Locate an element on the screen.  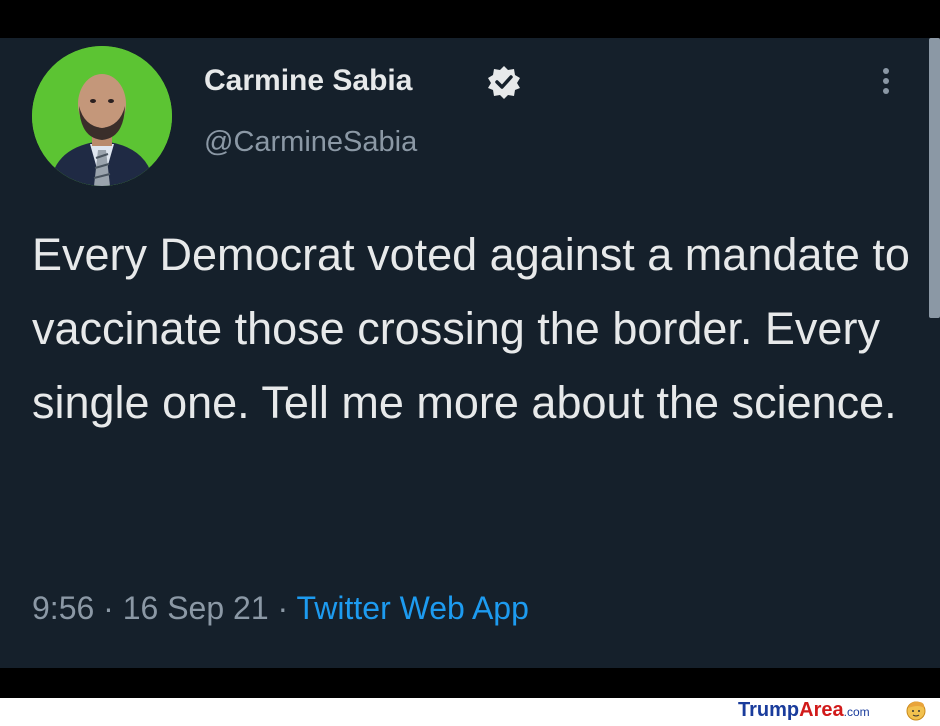
tweet-date: 16 Sep 21 is located at coordinates (196, 608).